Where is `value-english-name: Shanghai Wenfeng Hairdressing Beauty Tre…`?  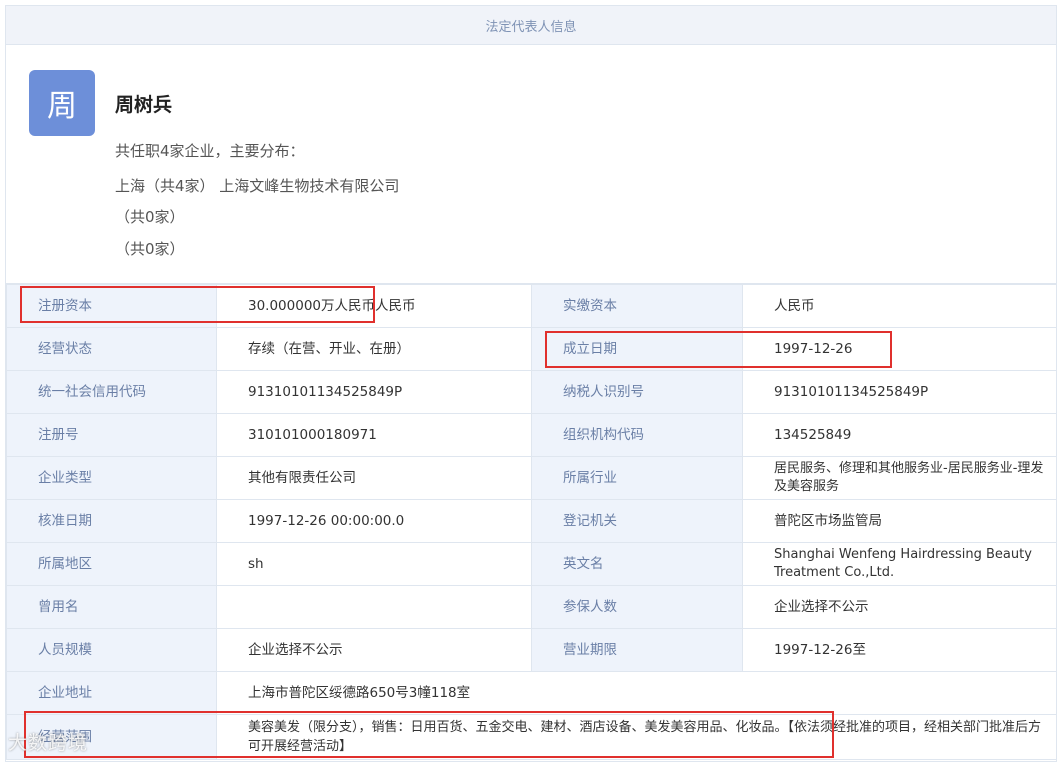 value-english-name: Shanghai Wenfeng Hairdressing Beauty Tre… is located at coordinates (899, 564).